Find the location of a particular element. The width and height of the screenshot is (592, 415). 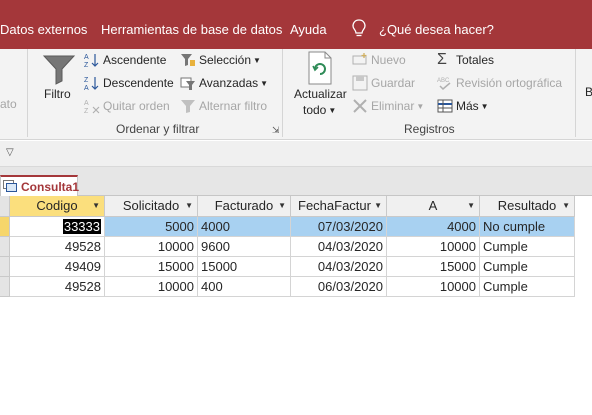

select-all-corner is located at coordinates (5, 206).